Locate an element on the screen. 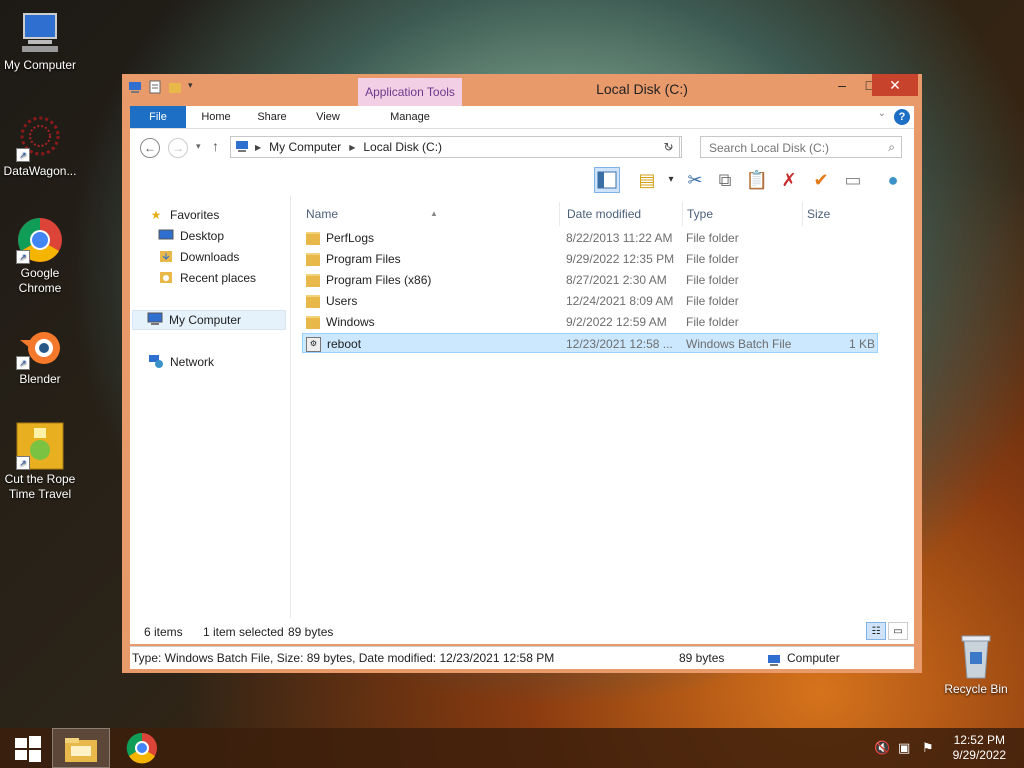 The image size is (1024, 768). paste-icon: 📋 is located at coordinates (757, 180).